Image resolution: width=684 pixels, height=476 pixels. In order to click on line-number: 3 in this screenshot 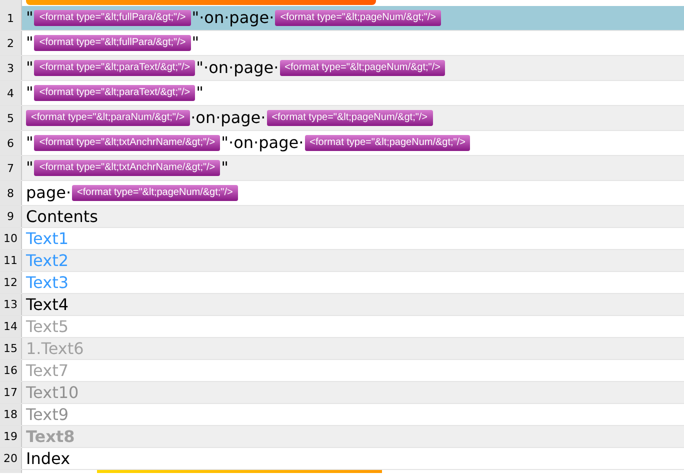, I will do `click(11, 68)`.